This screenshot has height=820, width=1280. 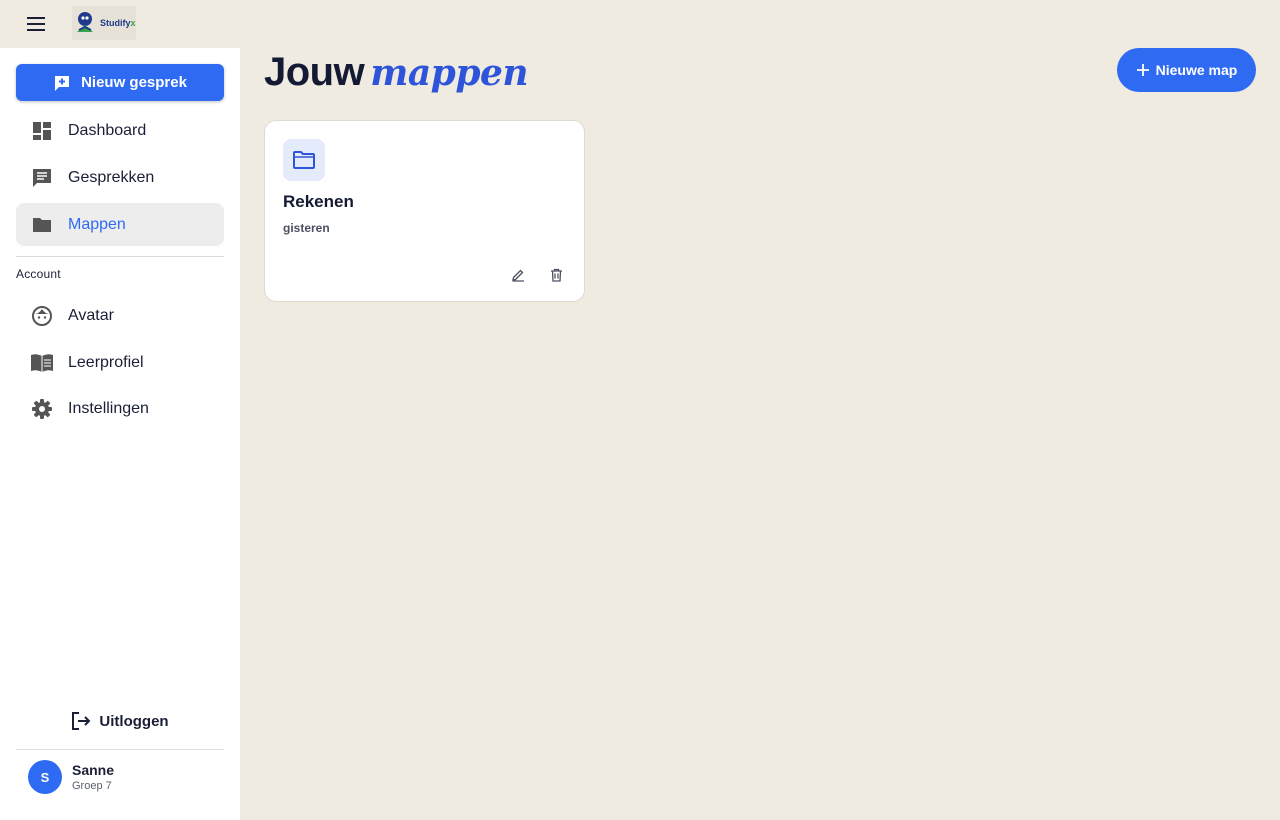 What do you see at coordinates (38, 274) in the screenshot?
I see `section-label-account: Account` at bounding box center [38, 274].